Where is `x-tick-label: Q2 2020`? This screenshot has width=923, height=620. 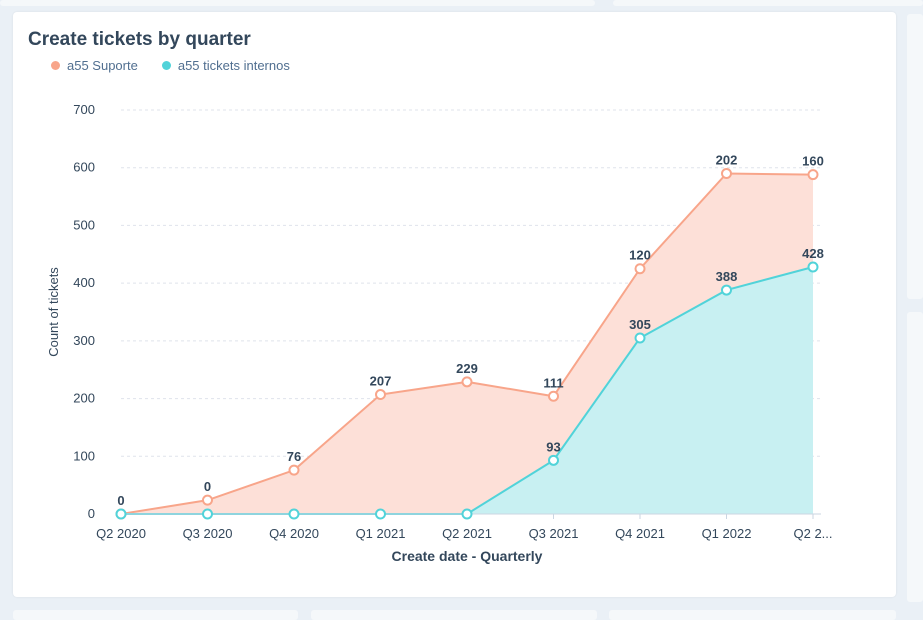
x-tick-label: Q2 2020 is located at coordinates (121, 533).